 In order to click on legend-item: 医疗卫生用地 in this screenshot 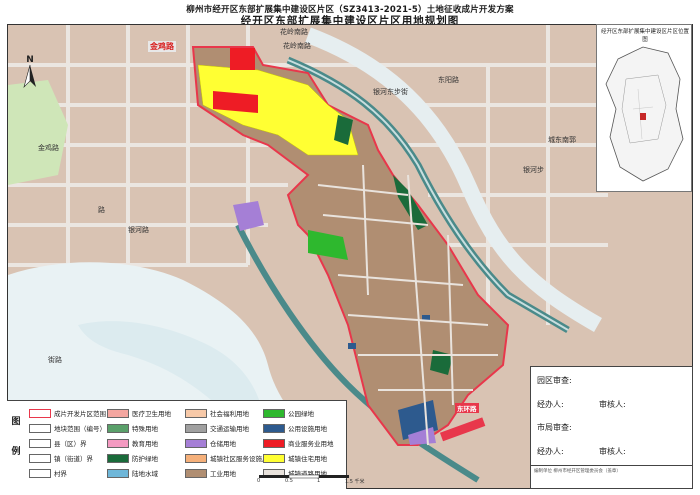, I will do `click(139, 413)`.